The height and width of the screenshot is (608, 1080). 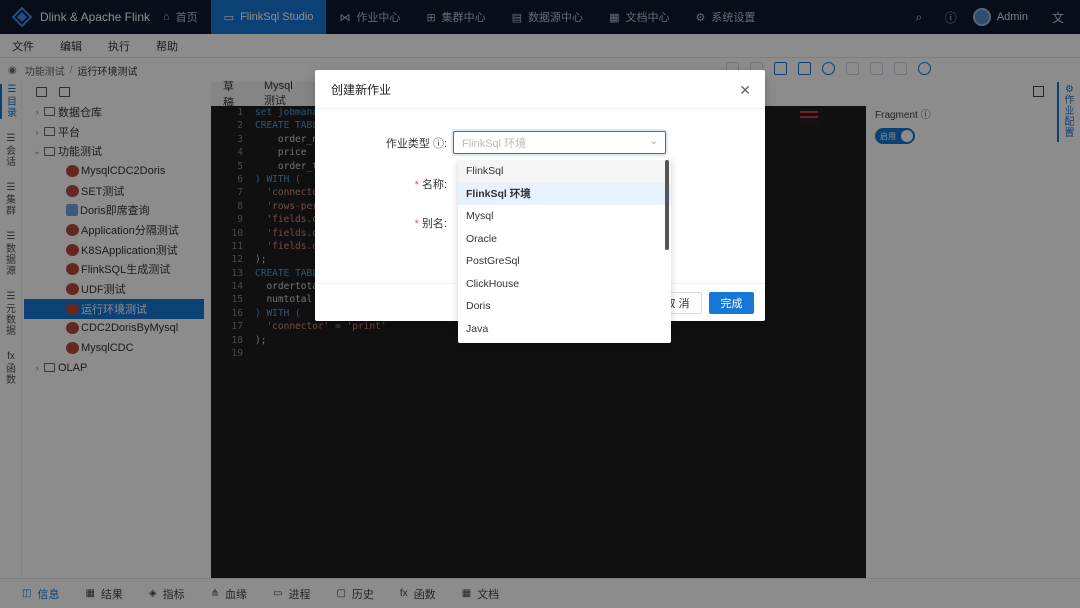 I want to click on alias-label: * 别名:, so click(x=430, y=224).